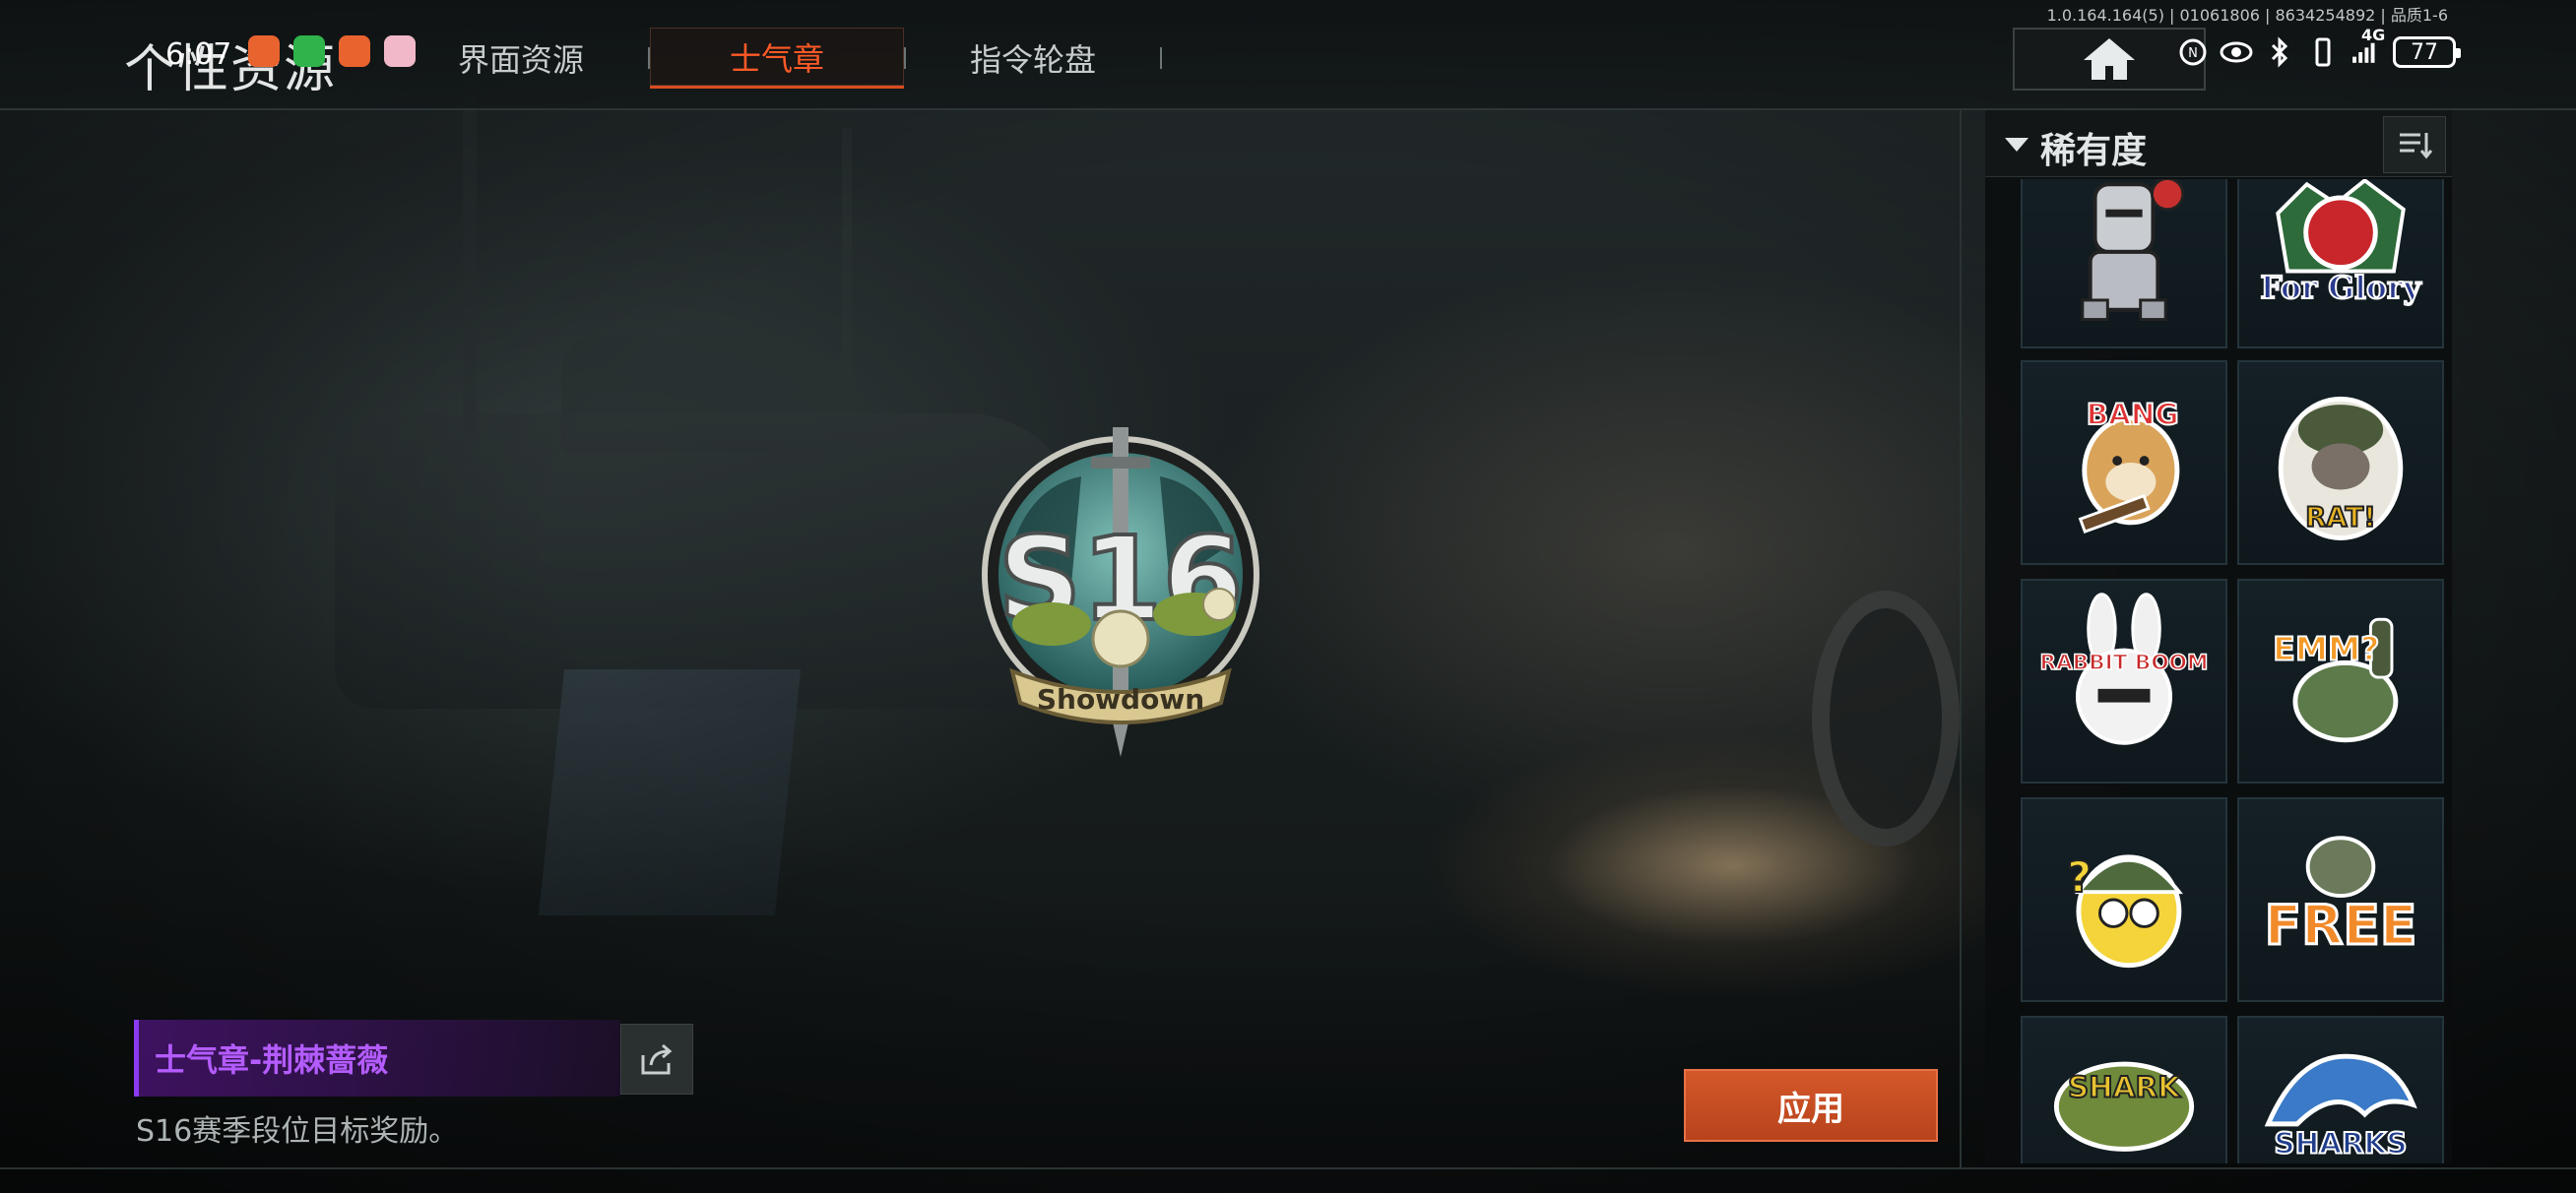 This screenshot has height=1193, width=2576. I want to click on network-type-label: 4G, so click(2373, 35).